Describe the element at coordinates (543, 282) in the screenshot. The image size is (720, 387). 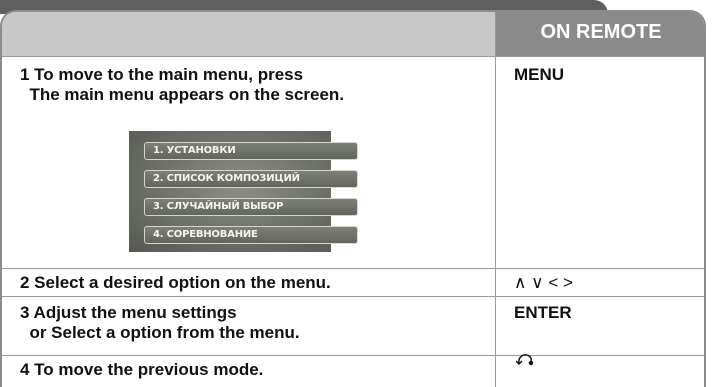
I see `arrow-keys-label: ∧ ∨ < >` at that location.